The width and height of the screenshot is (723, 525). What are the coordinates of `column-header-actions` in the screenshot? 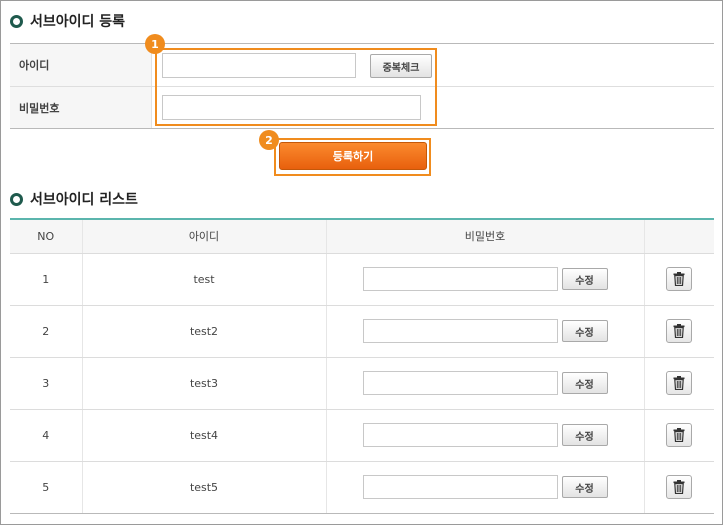 It's located at (679, 236).